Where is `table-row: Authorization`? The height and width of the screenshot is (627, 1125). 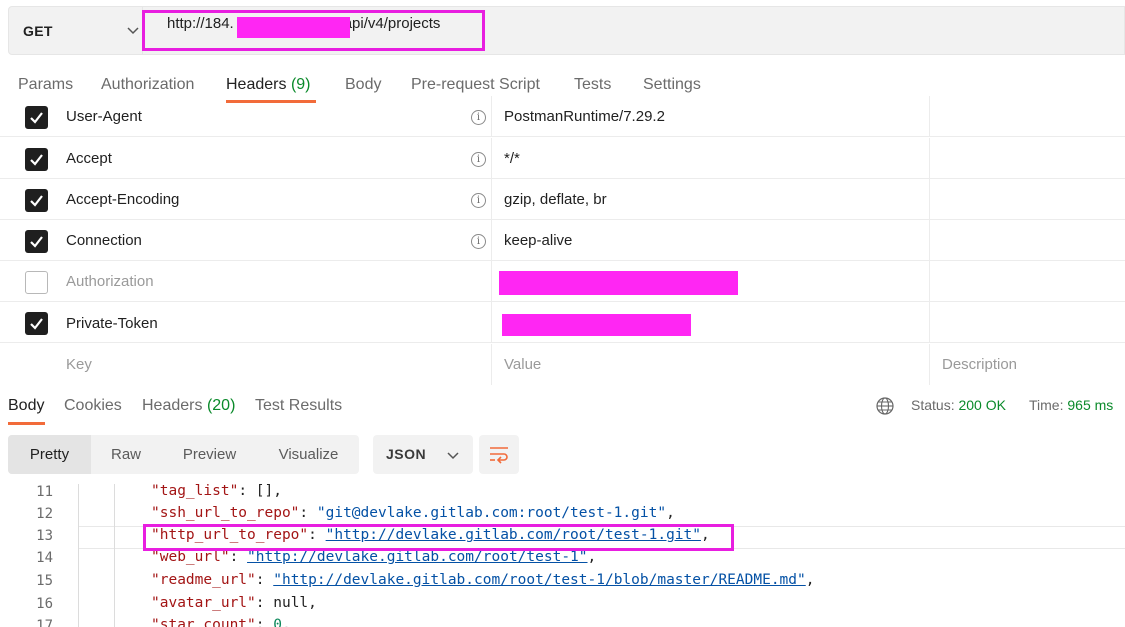
table-row: Authorization is located at coordinates (562, 281).